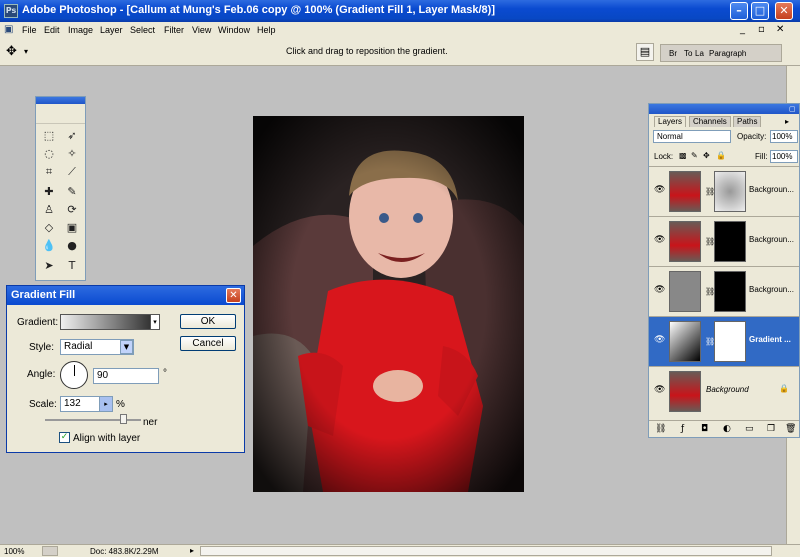 Image resolution: width=800 pixels, height=557 pixels. I want to click on well-tab-paragraph: Paragraph, so click(727, 53).